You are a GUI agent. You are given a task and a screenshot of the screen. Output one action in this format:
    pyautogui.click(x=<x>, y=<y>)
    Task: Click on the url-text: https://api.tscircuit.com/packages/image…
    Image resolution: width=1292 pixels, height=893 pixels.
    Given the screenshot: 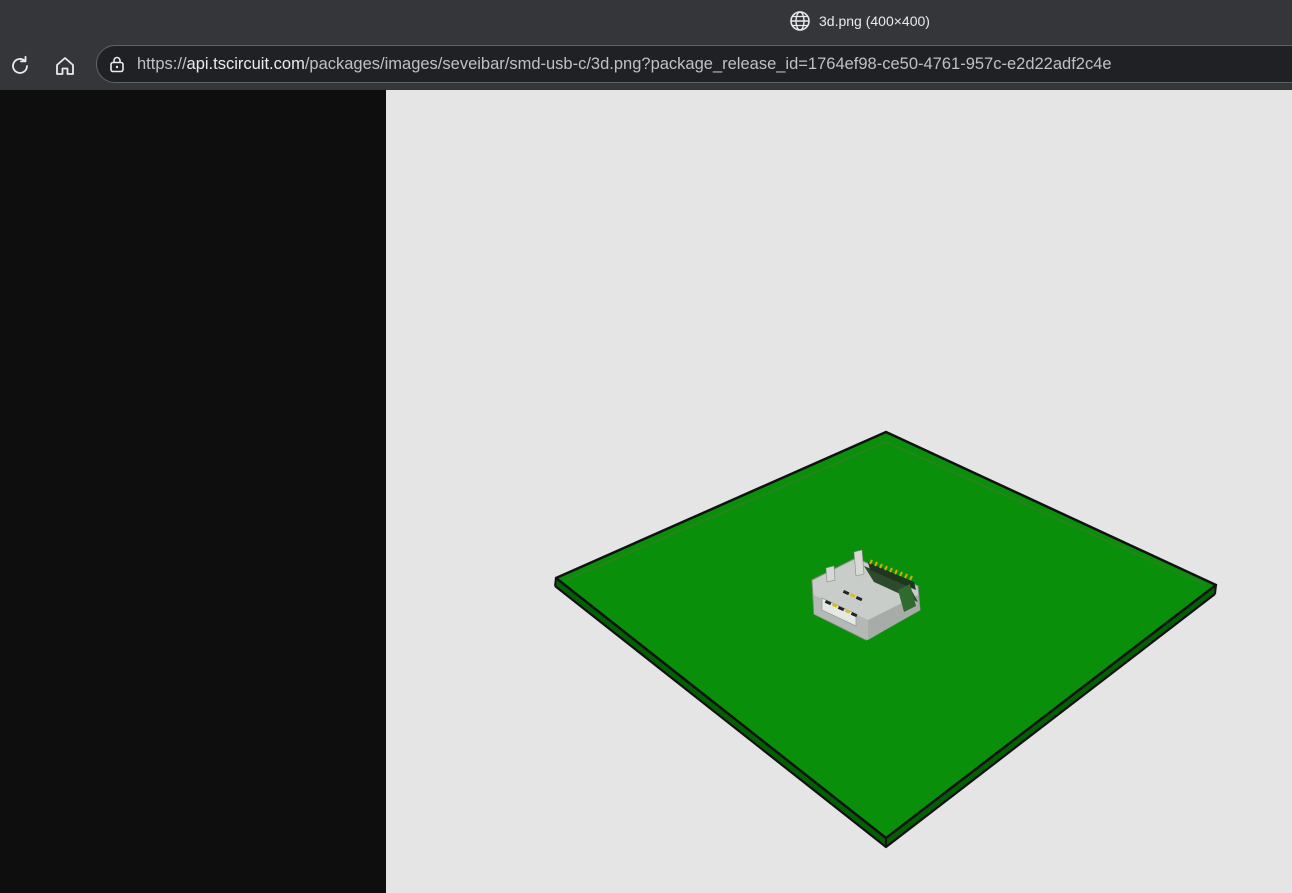 What is the action you would take?
    pyautogui.click(x=624, y=64)
    